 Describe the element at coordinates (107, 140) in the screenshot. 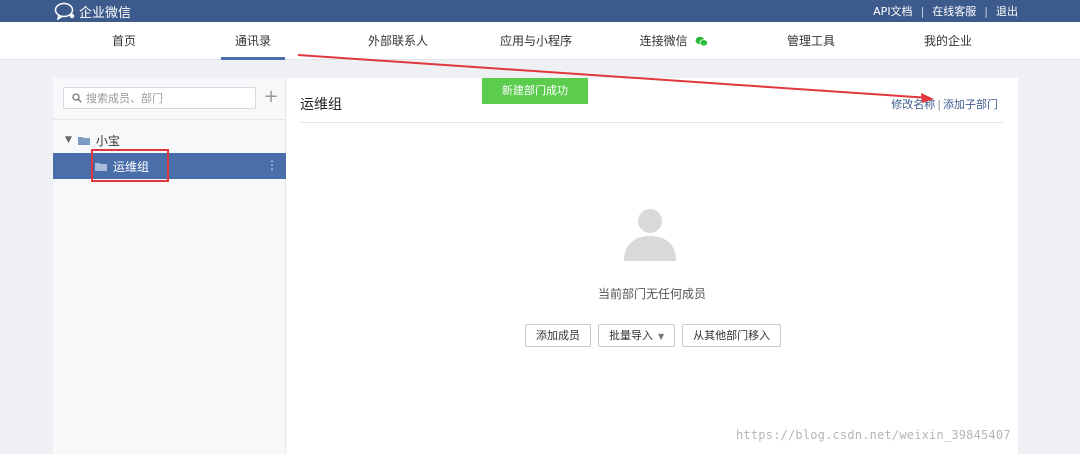

I see `tree-node-root-label: 小宝` at that location.